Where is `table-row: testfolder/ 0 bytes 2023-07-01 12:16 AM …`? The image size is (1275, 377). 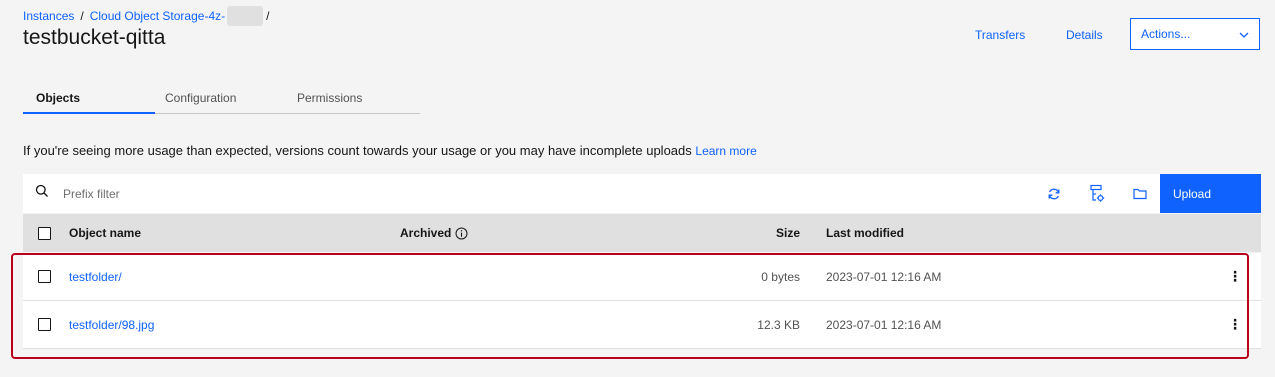
table-row: testfolder/ 0 bytes 2023-07-01 12:16 AM … is located at coordinates (642, 277).